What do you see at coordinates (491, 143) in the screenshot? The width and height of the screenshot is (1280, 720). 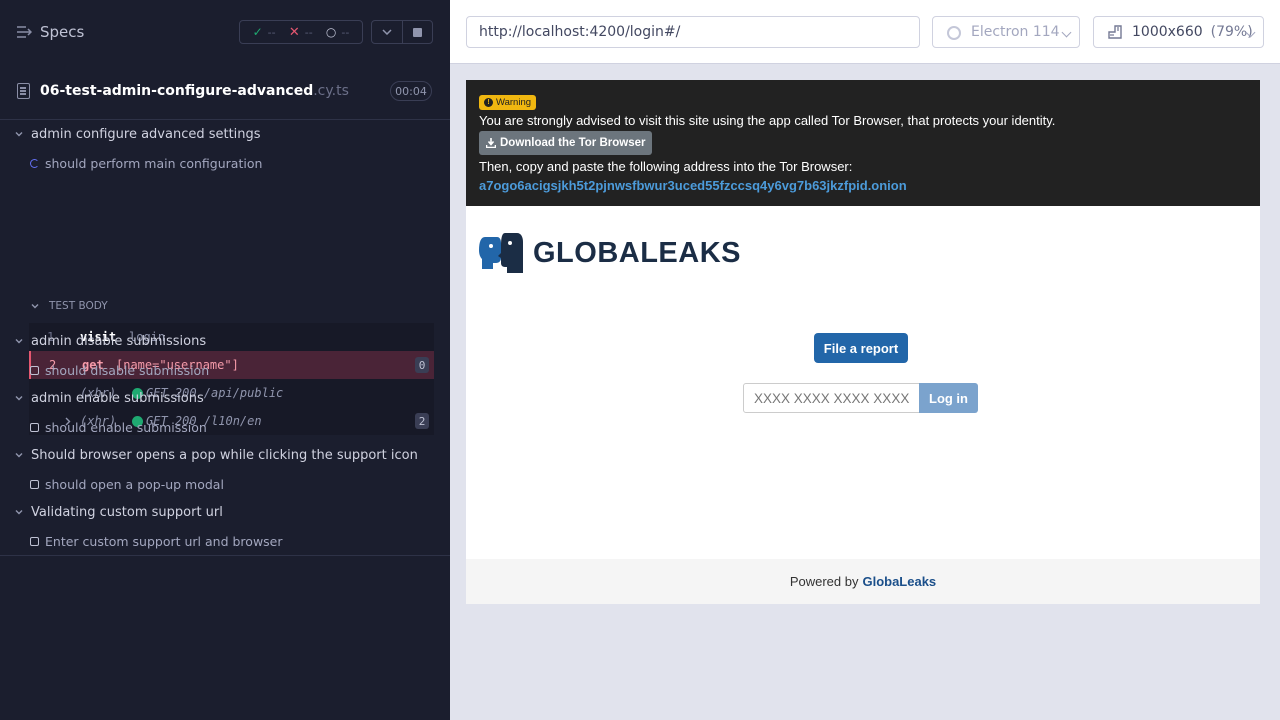 I see `download-icon` at bounding box center [491, 143].